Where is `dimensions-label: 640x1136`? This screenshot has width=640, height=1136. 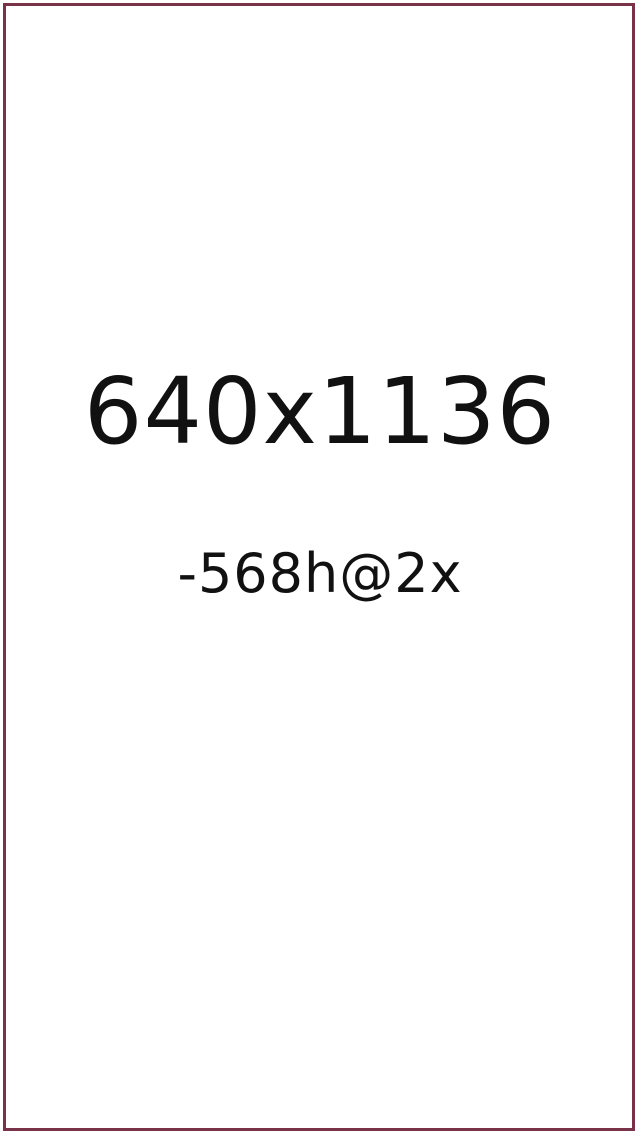 dimensions-label: 640x1136 is located at coordinates (320, 411).